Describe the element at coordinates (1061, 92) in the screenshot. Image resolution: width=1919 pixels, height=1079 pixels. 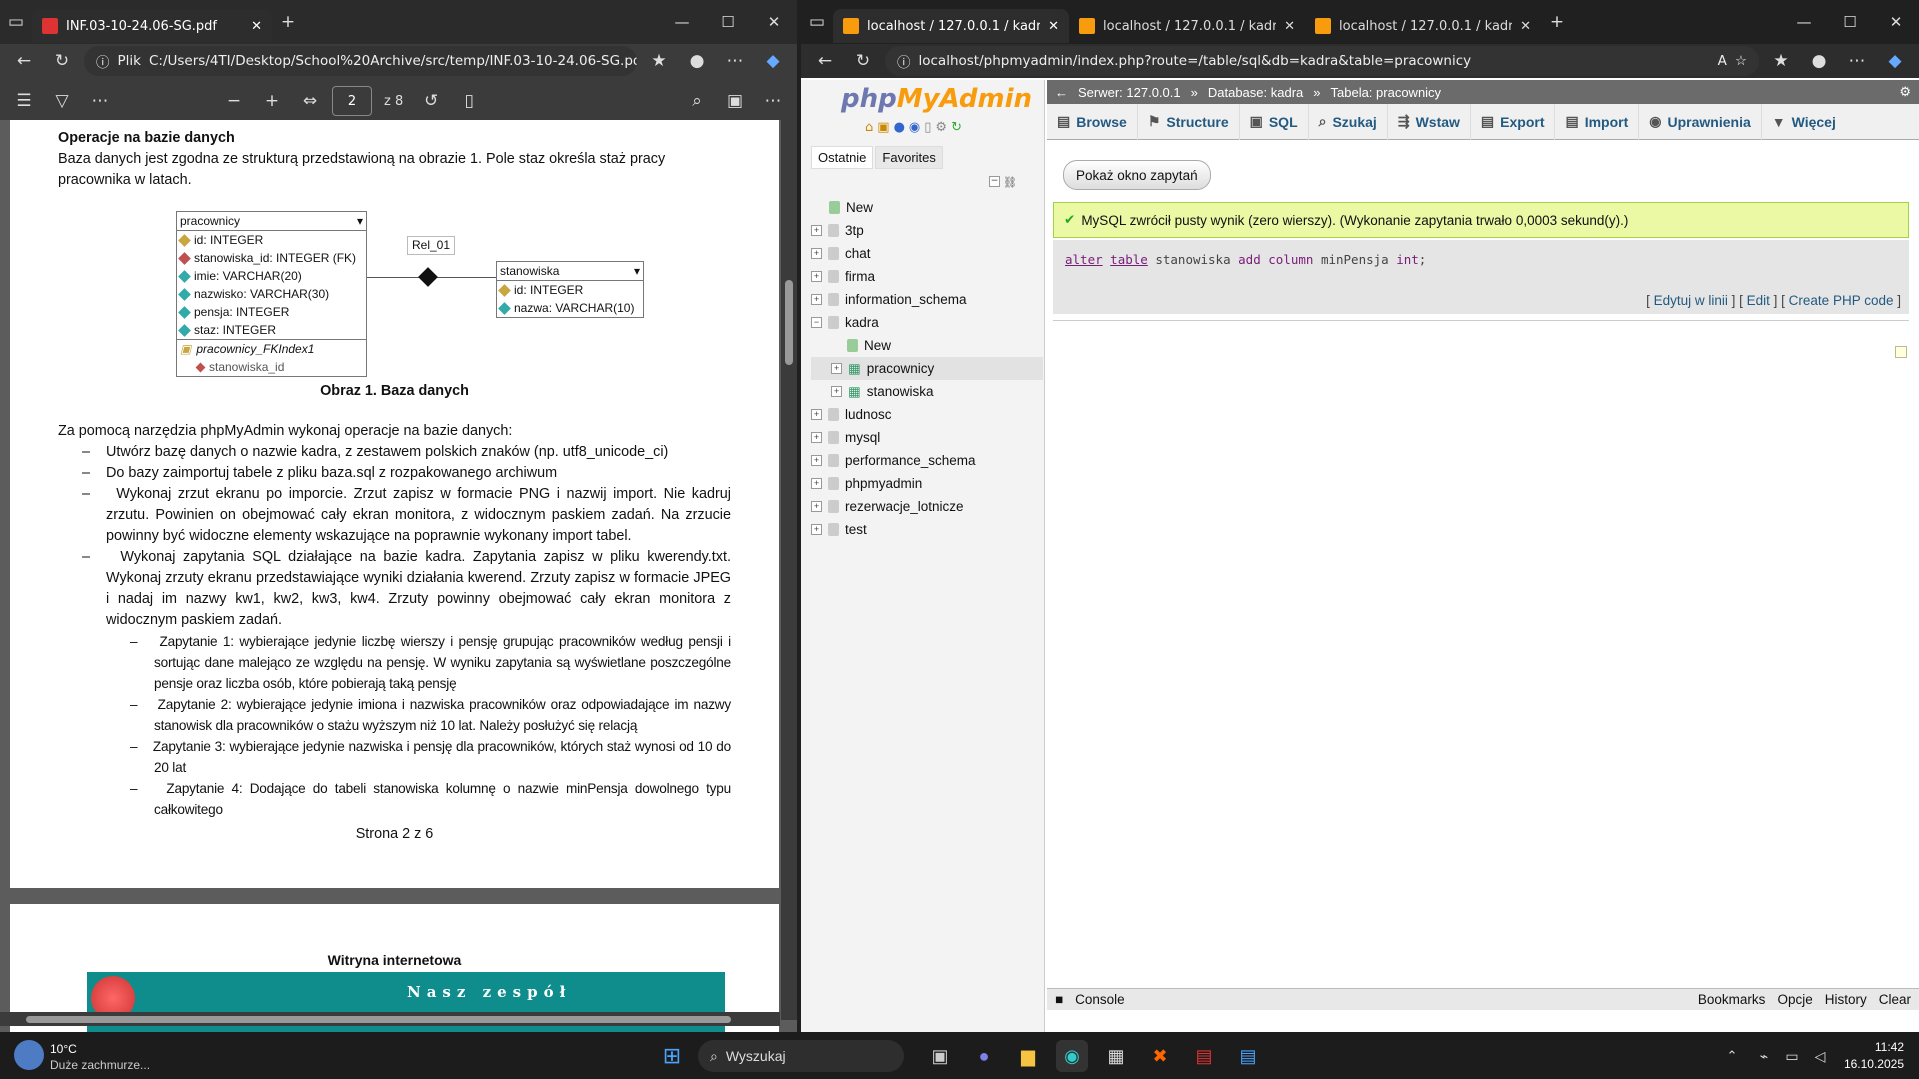
I see `collapse-nav-icon: ←` at that location.